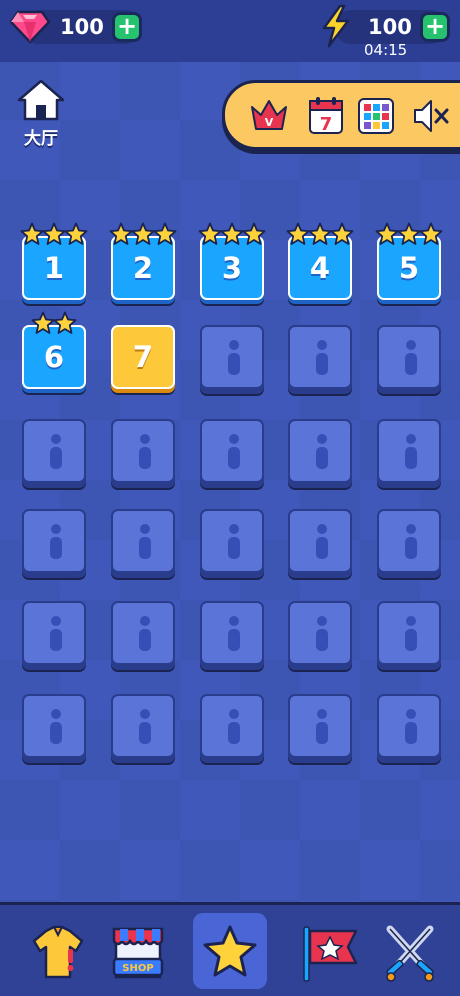  I want to click on shop-label: SHOP, so click(137, 968).